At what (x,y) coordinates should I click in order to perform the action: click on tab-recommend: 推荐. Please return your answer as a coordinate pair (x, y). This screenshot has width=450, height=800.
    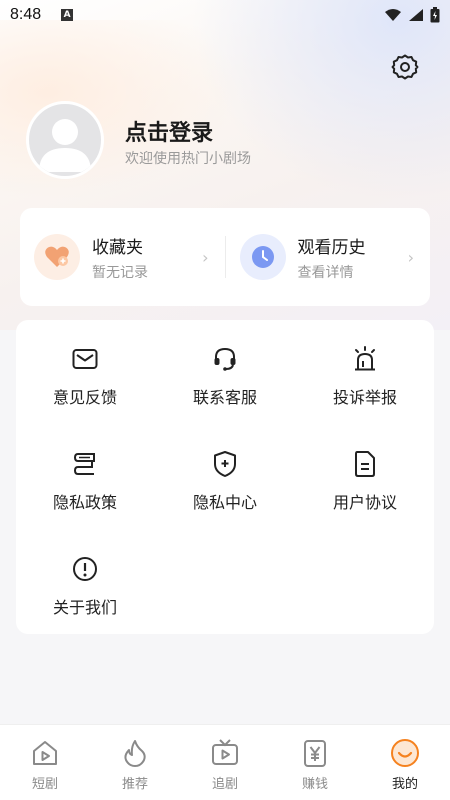
    Looking at the image, I should click on (135, 762).